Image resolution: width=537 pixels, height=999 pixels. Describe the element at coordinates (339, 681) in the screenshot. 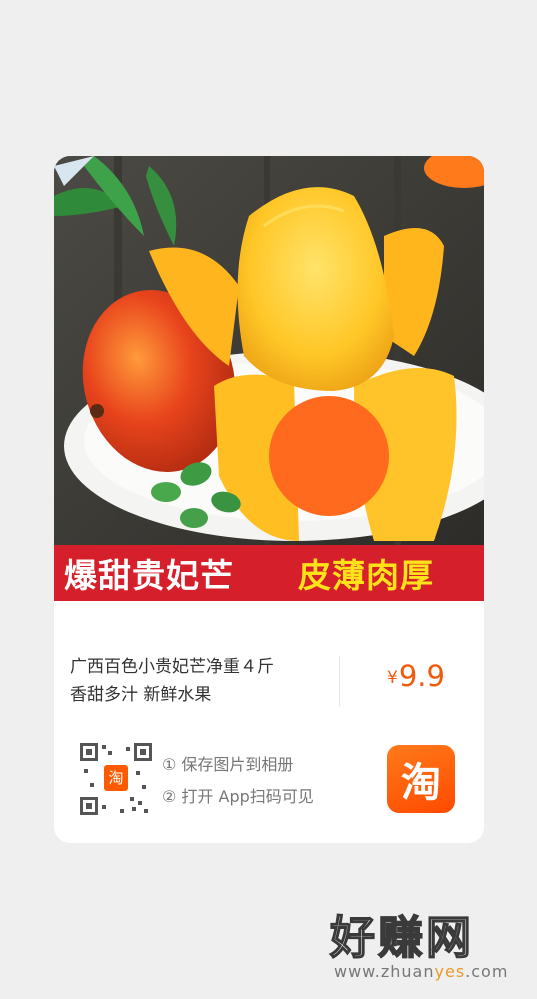

I see `divider` at that location.